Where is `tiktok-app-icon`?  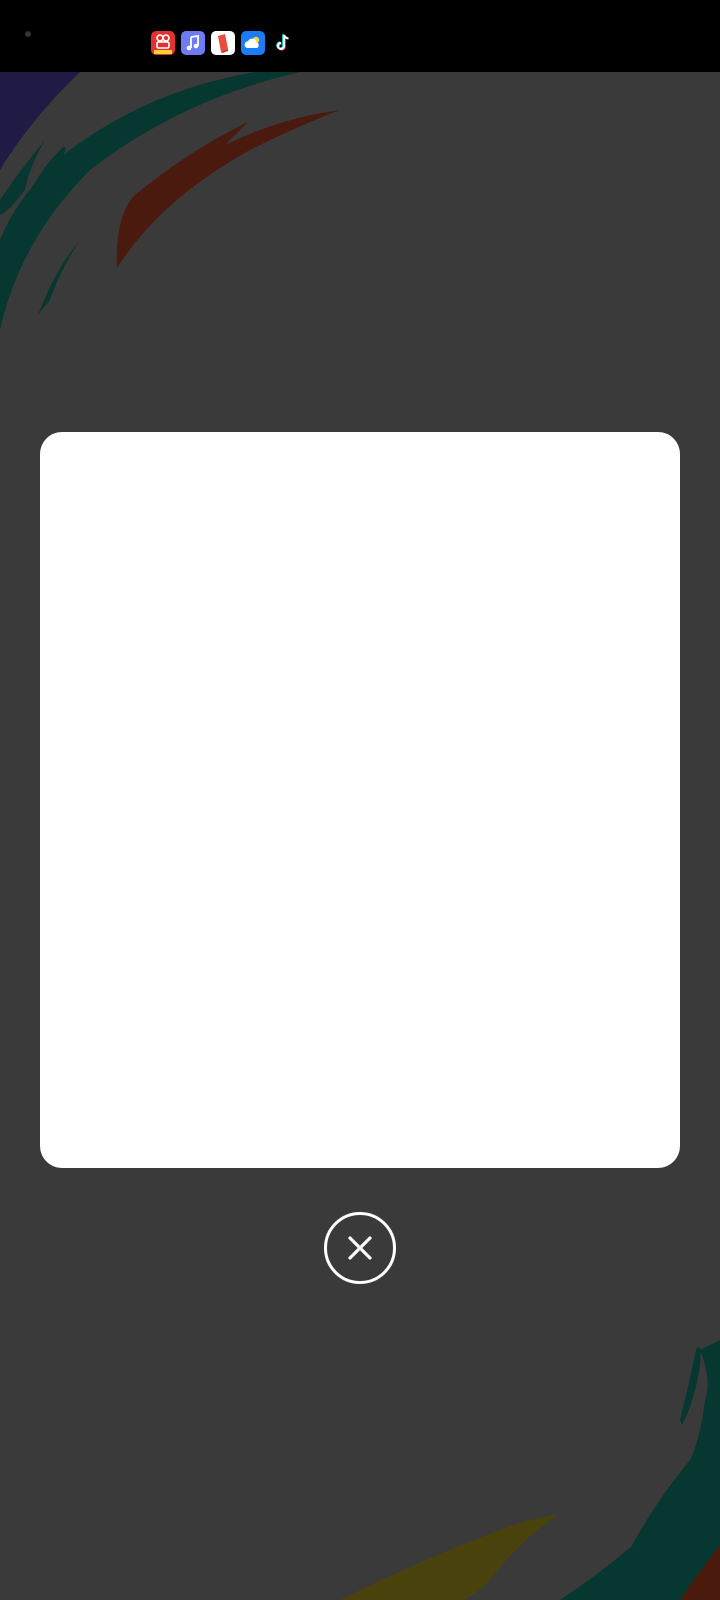 tiktok-app-icon is located at coordinates (283, 43).